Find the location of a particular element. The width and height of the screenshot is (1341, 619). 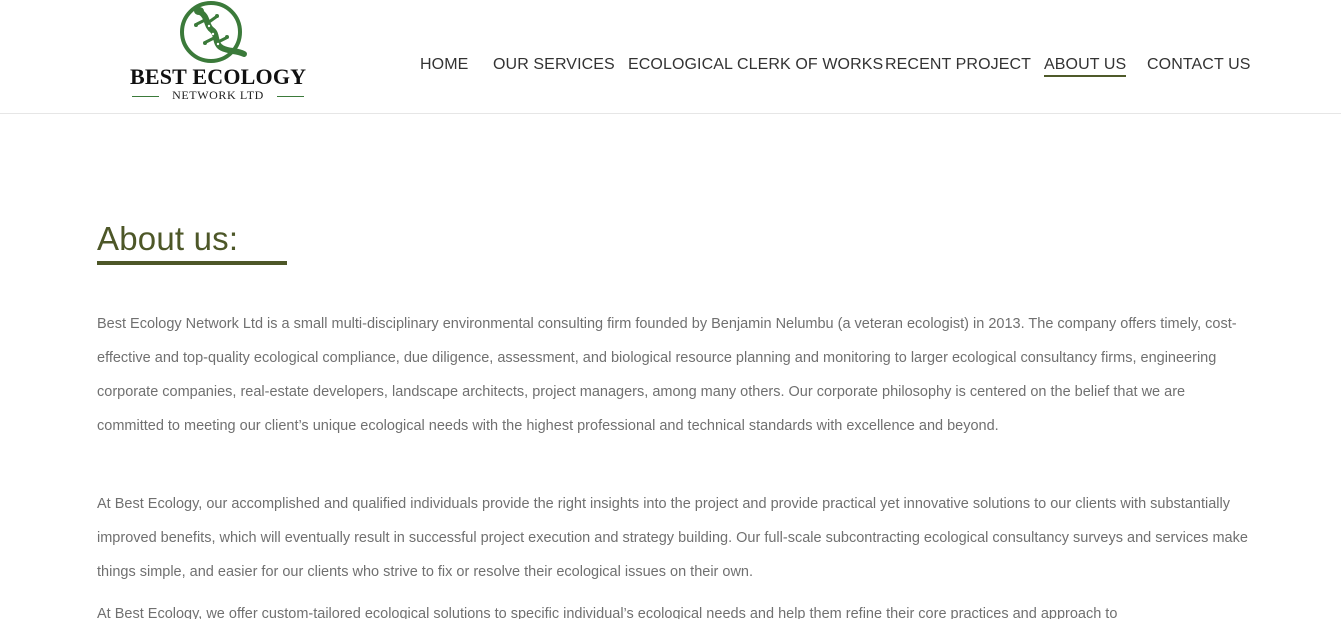

logo-subtitle-row: NETWORK LTD is located at coordinates (218, 95).